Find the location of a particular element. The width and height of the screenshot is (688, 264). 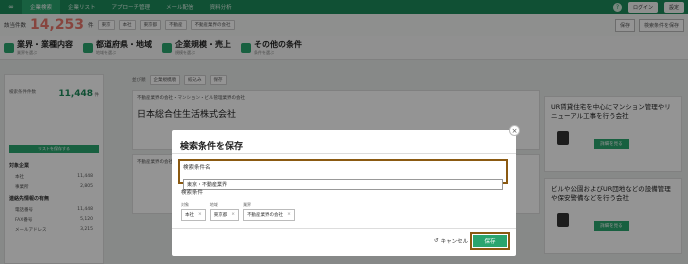

save-button: 保存 is located at coordinates (490, 241).